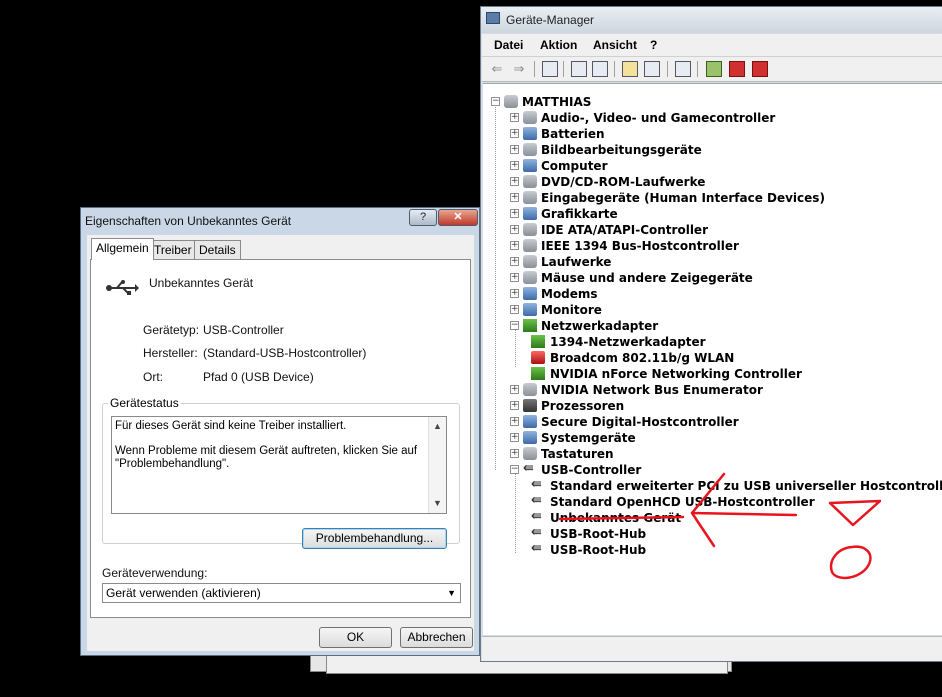 This screenshot has height=697, width=942. Describe the element at coordinates (855, 513) in the screenshot. I see `annotation-triangle` at that location.